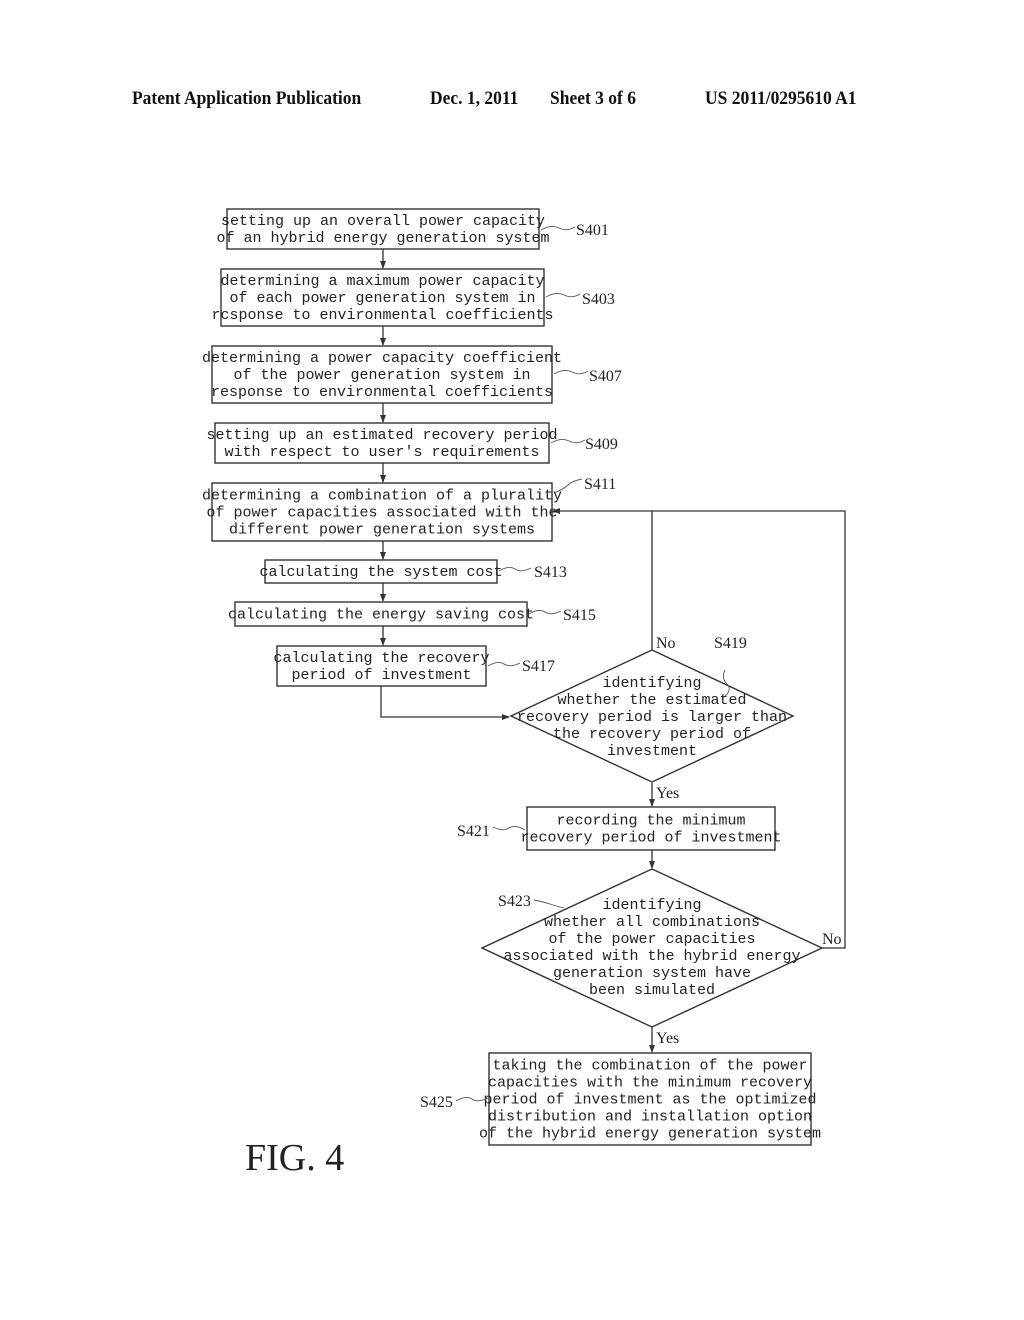 The width and height of the screenshot is (1024, 1320). What do you see at coordinates (666, 643) in the screenshot?
I see `s419-no-label: No` at bounding box center [666, 643].